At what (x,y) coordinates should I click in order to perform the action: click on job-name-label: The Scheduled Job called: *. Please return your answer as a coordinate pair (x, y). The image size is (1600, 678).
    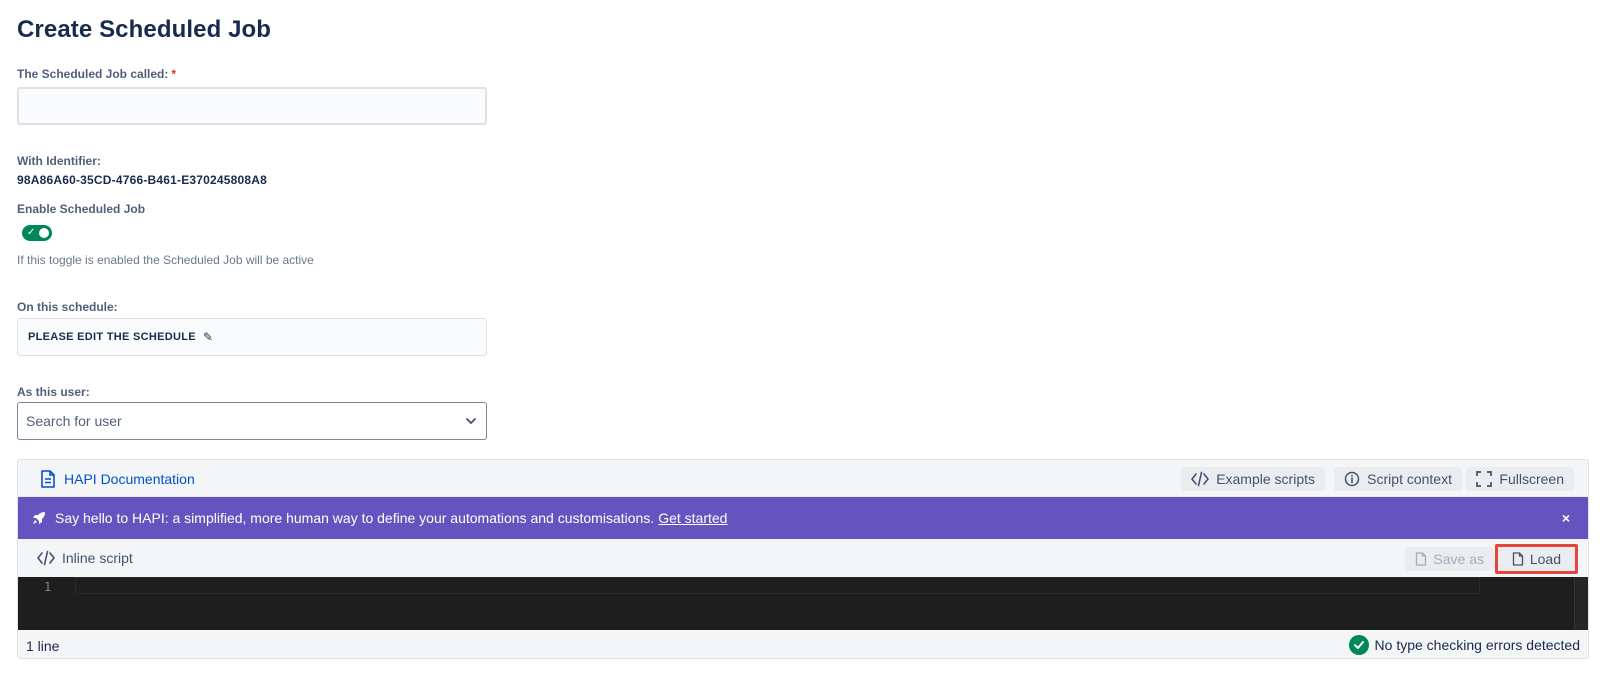
    Looking at the image, I should click on (96, 74).